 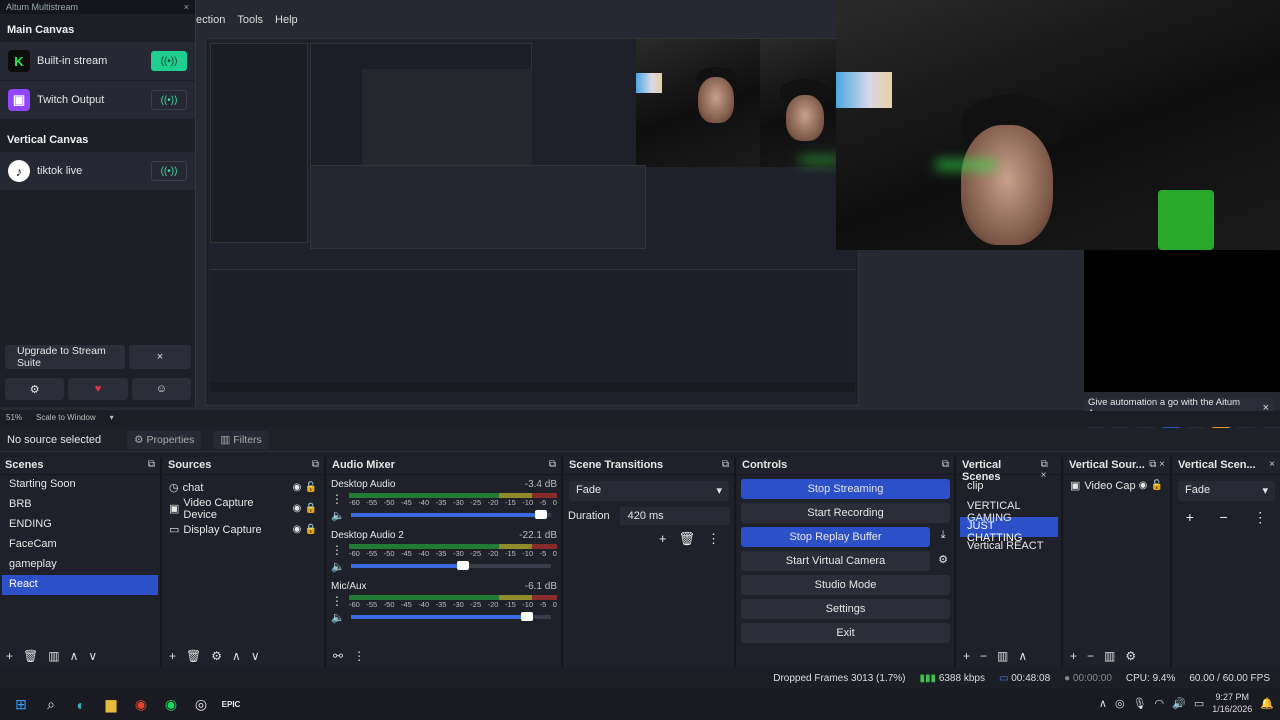 I want to click on start-virtual-camera-button: Start Virtual Camera, so click(x=835, y=561).